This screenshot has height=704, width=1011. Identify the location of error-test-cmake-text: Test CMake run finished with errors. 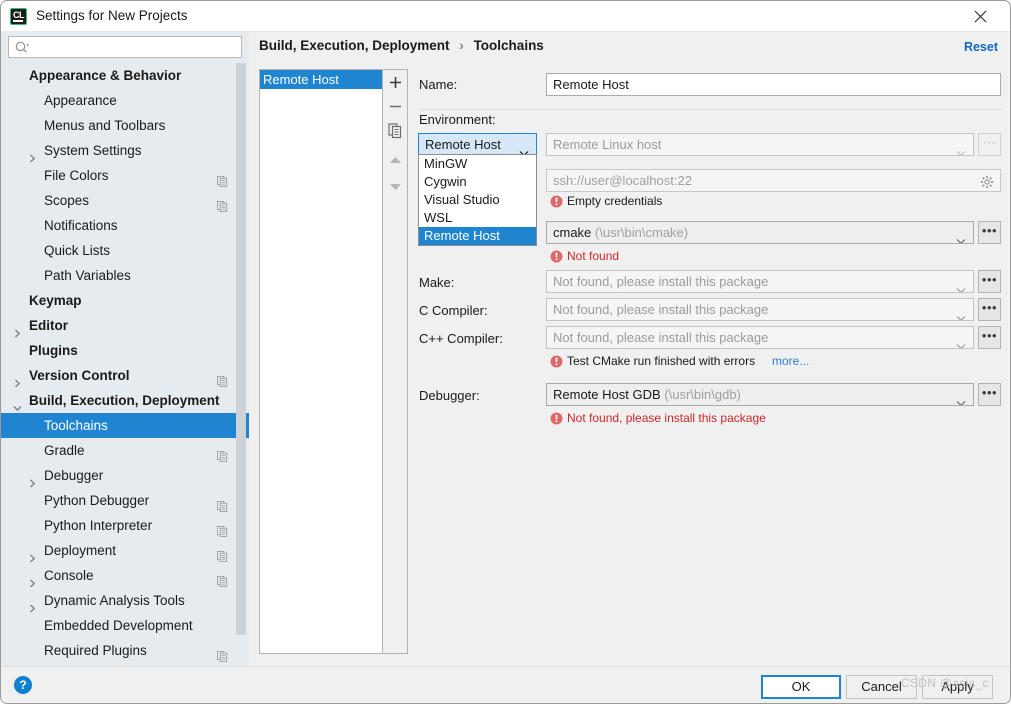
(661, 361).